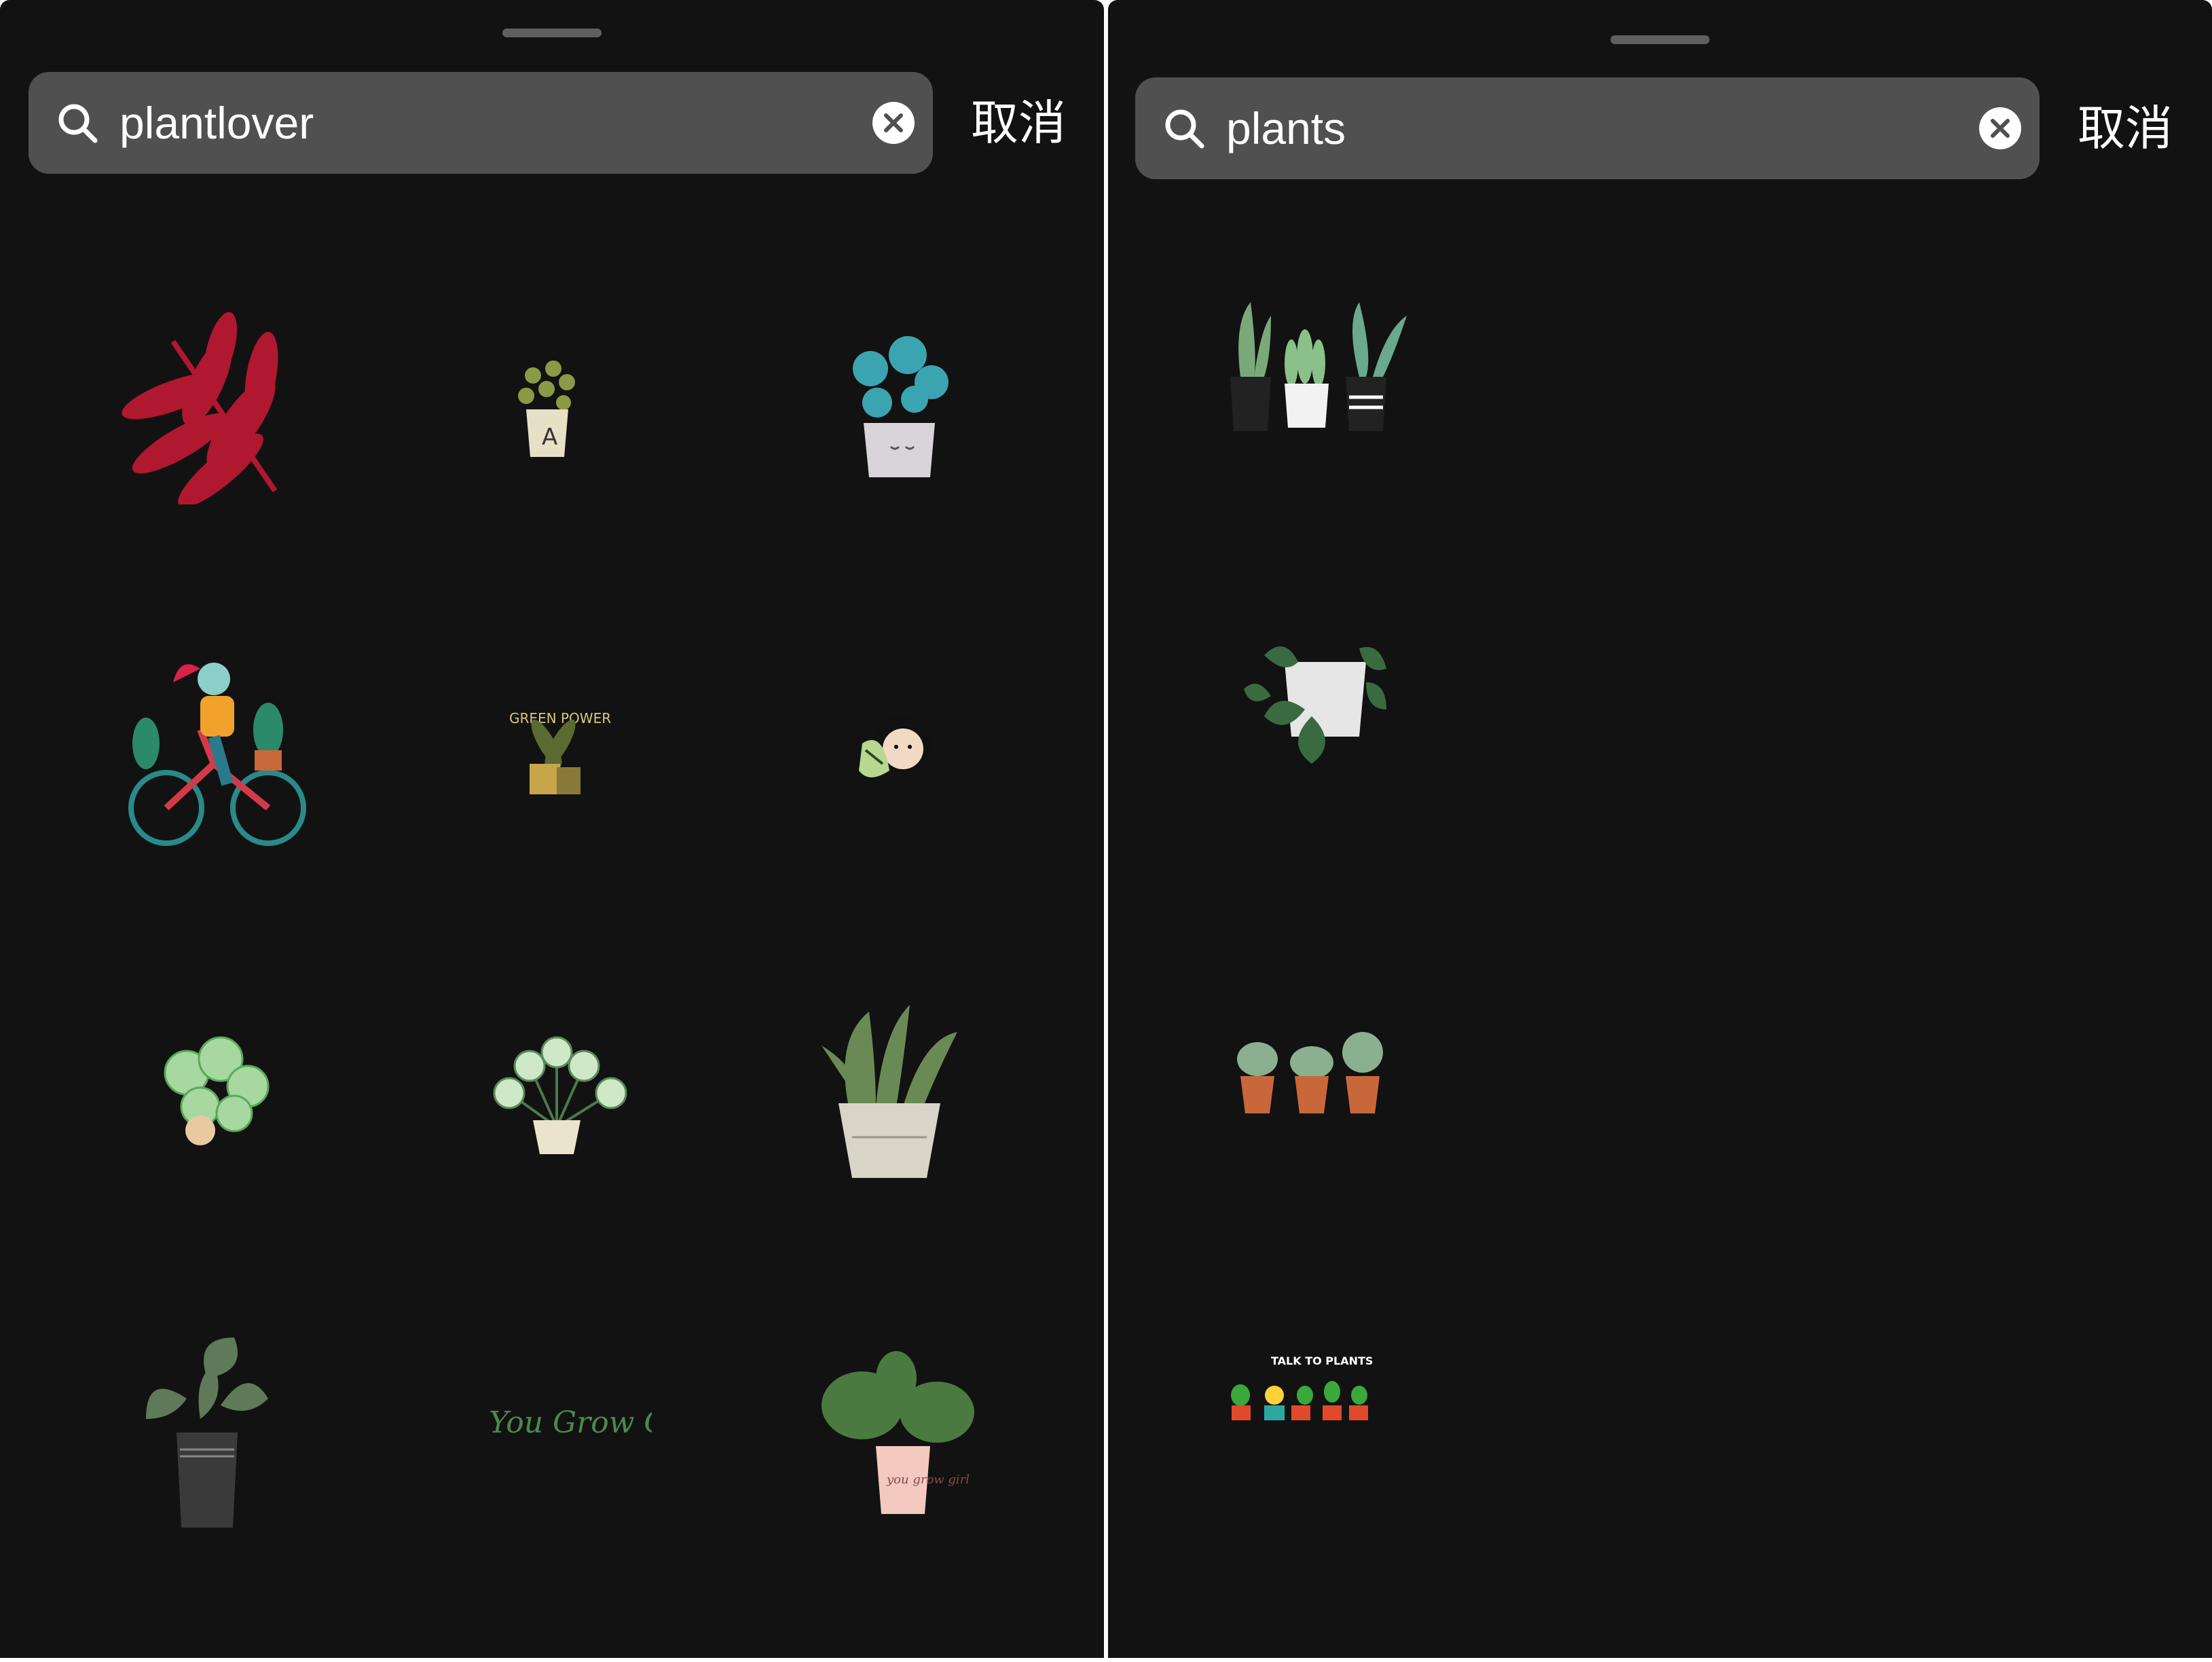 The width and height of the screenshot is (2212, 1662). What do you see at coordinates (901, 407) in the screenshot?
I see `pilea-icon` at bounding box center [901, 407].